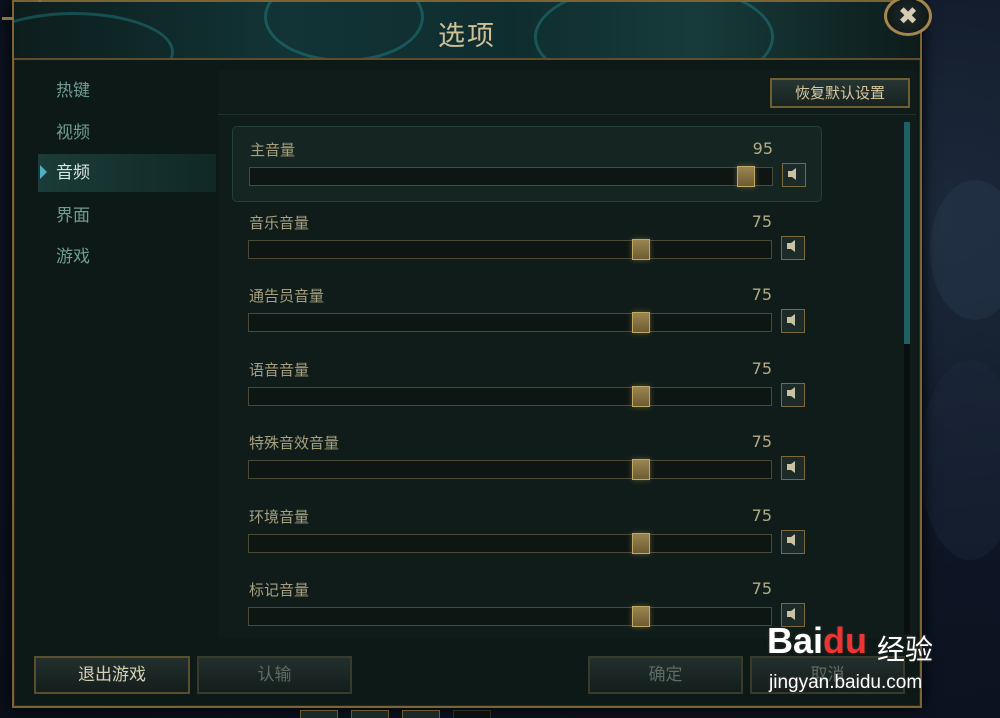  I want to click on toolbar-divider, so click(567, 114).